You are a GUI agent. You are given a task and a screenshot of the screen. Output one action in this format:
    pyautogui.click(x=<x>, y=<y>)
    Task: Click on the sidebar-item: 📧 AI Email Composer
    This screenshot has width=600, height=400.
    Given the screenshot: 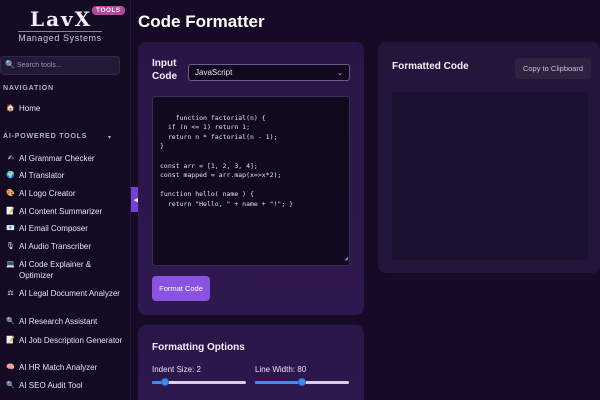 What is the action you would take?
    pyautogui.click(x=66, y=228)
    